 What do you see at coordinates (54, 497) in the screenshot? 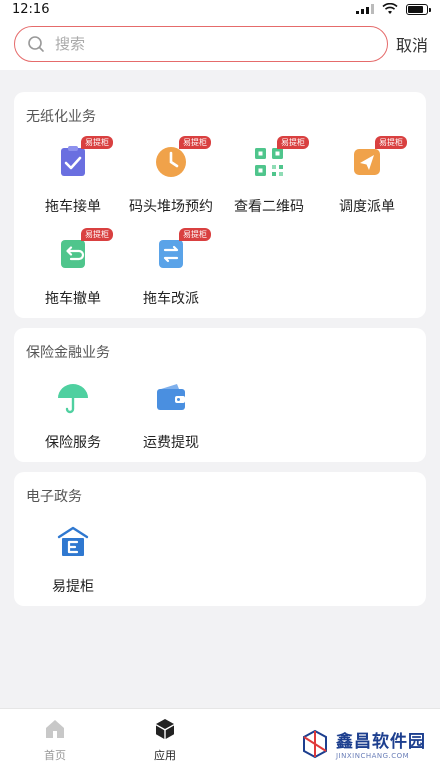
I see `section-title: 电子政务` at bounding box center [54, 497].